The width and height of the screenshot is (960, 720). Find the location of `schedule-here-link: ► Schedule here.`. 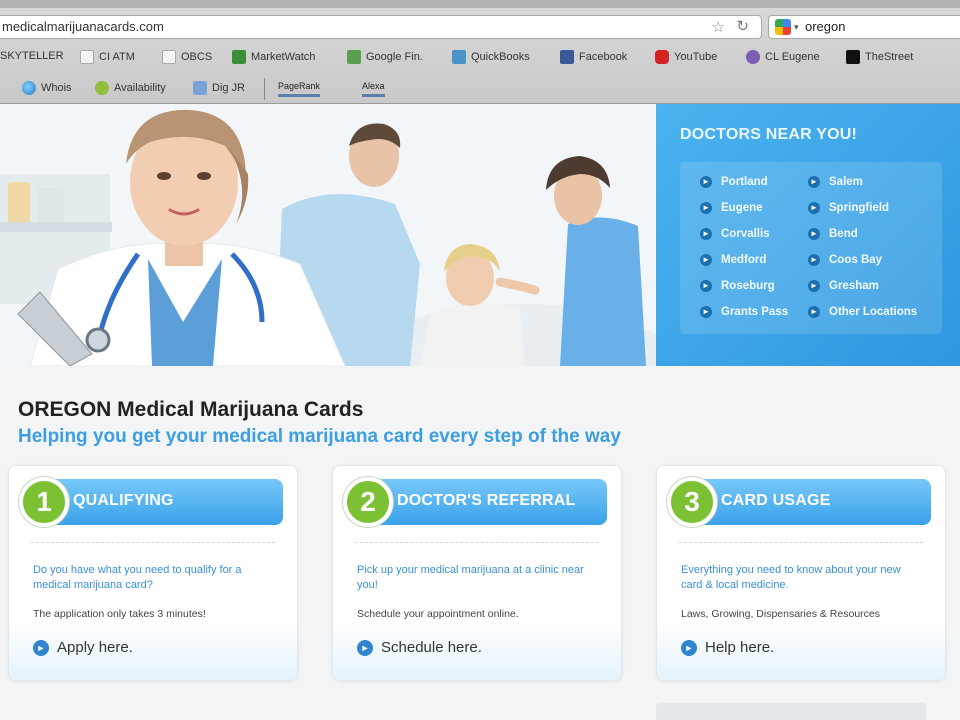

schedule-here-link: ► Schedule here. is located at coordinates (419, 647).